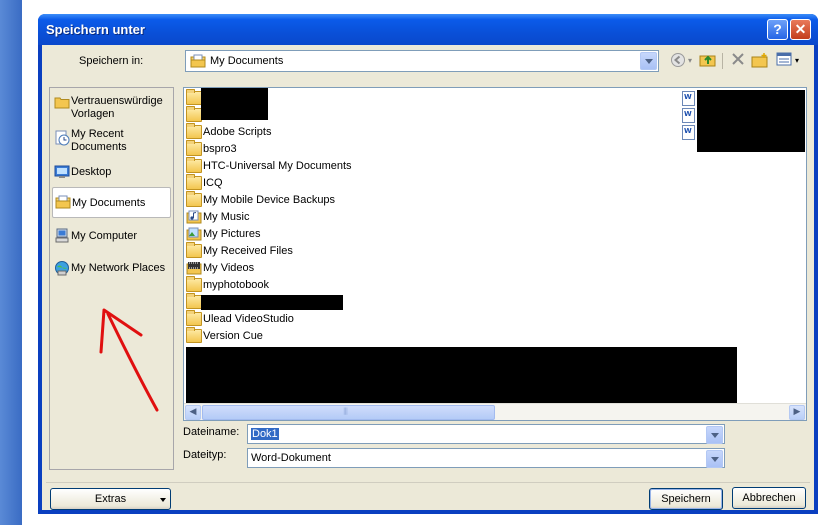 The height and width of the screenshot is (525, 839). Describe the element at coordinates (229, 268) in the screenshot. I see `file-name: My Videos` at that location.